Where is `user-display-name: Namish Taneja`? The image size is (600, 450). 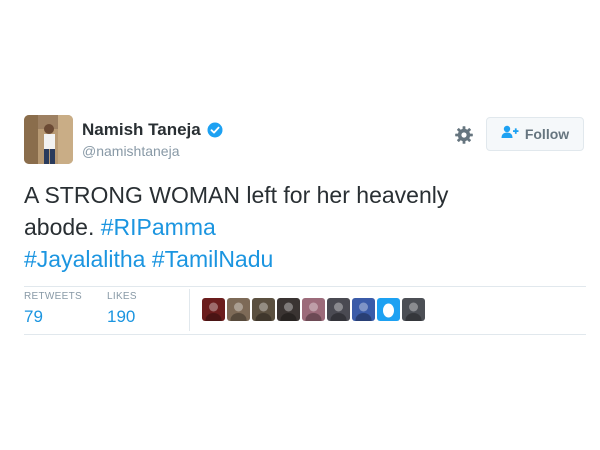
user-display-name: Namish Taneja is located at coordinates (141, 130).